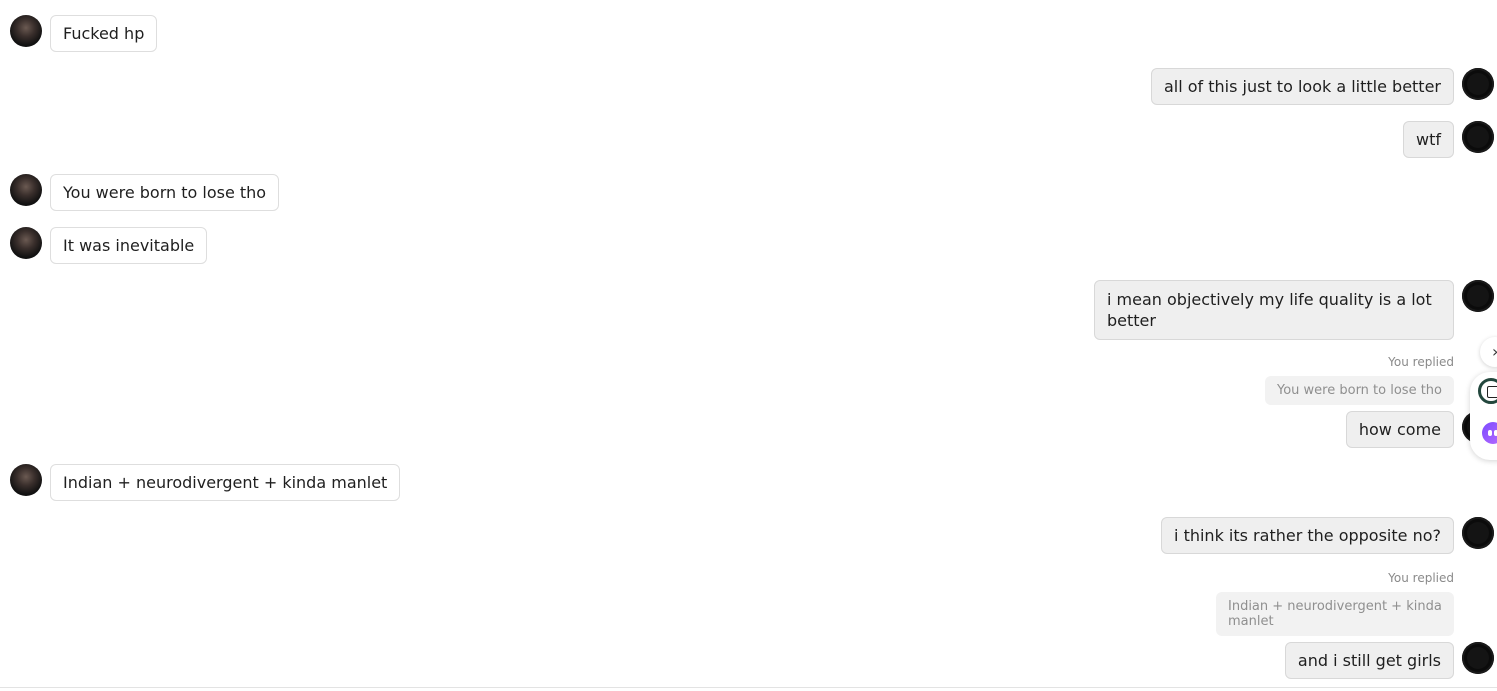 The width and height of the screenshot is (1497, 691). What do you see at coordinates (1483, 416) in the screenshot?
I see `side-widget-panel` at bounding box center [1483, 416].